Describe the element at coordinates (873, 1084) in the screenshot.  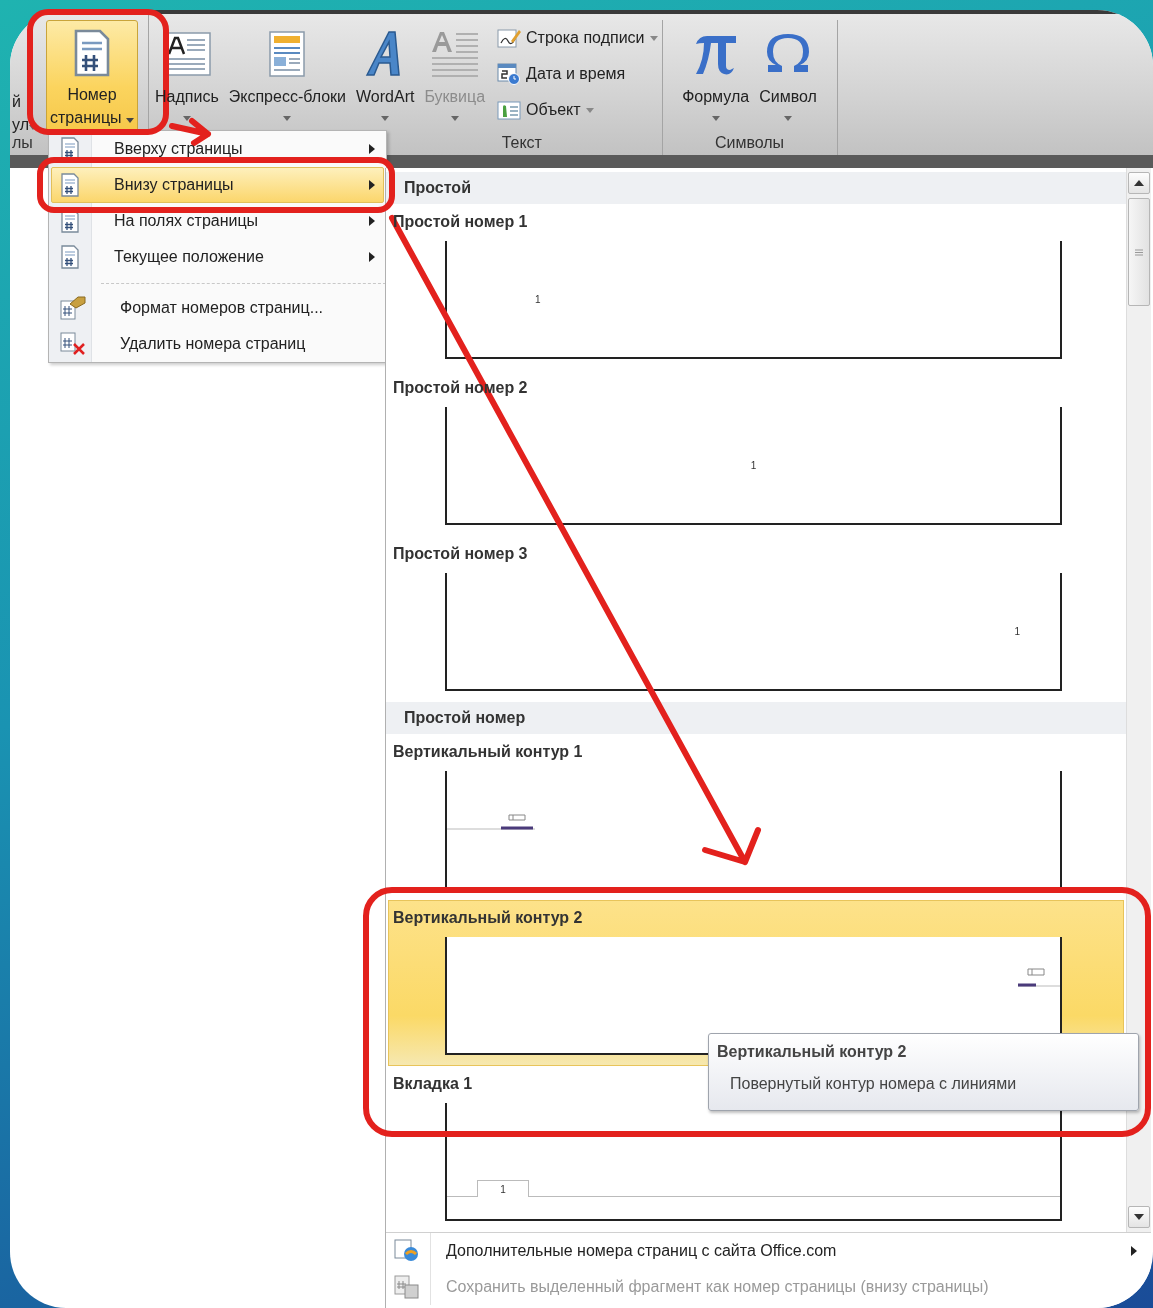
I see `tooltip-description: Повернутый контур номера с линиями` at that location.